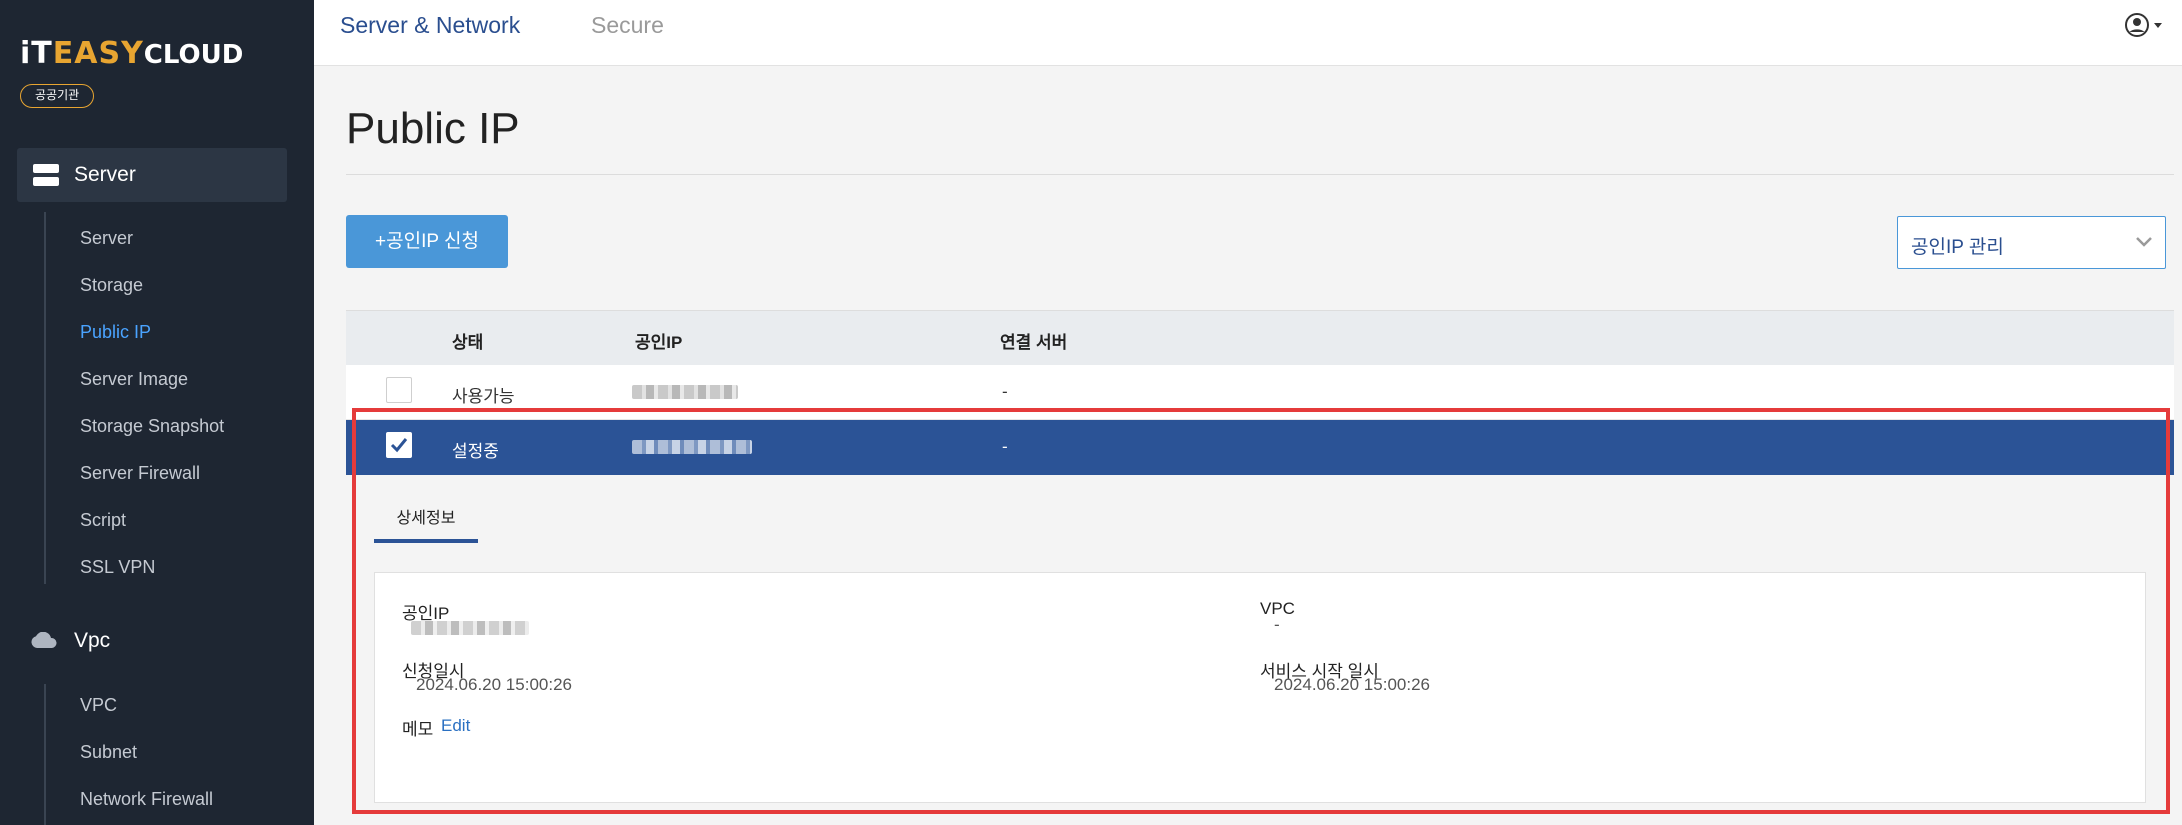 This screenshot has height=825, width=2182. Describe the element at coordinates (103, 520) in the screenshot. I see `sidebar-item-script: Script` at that location.